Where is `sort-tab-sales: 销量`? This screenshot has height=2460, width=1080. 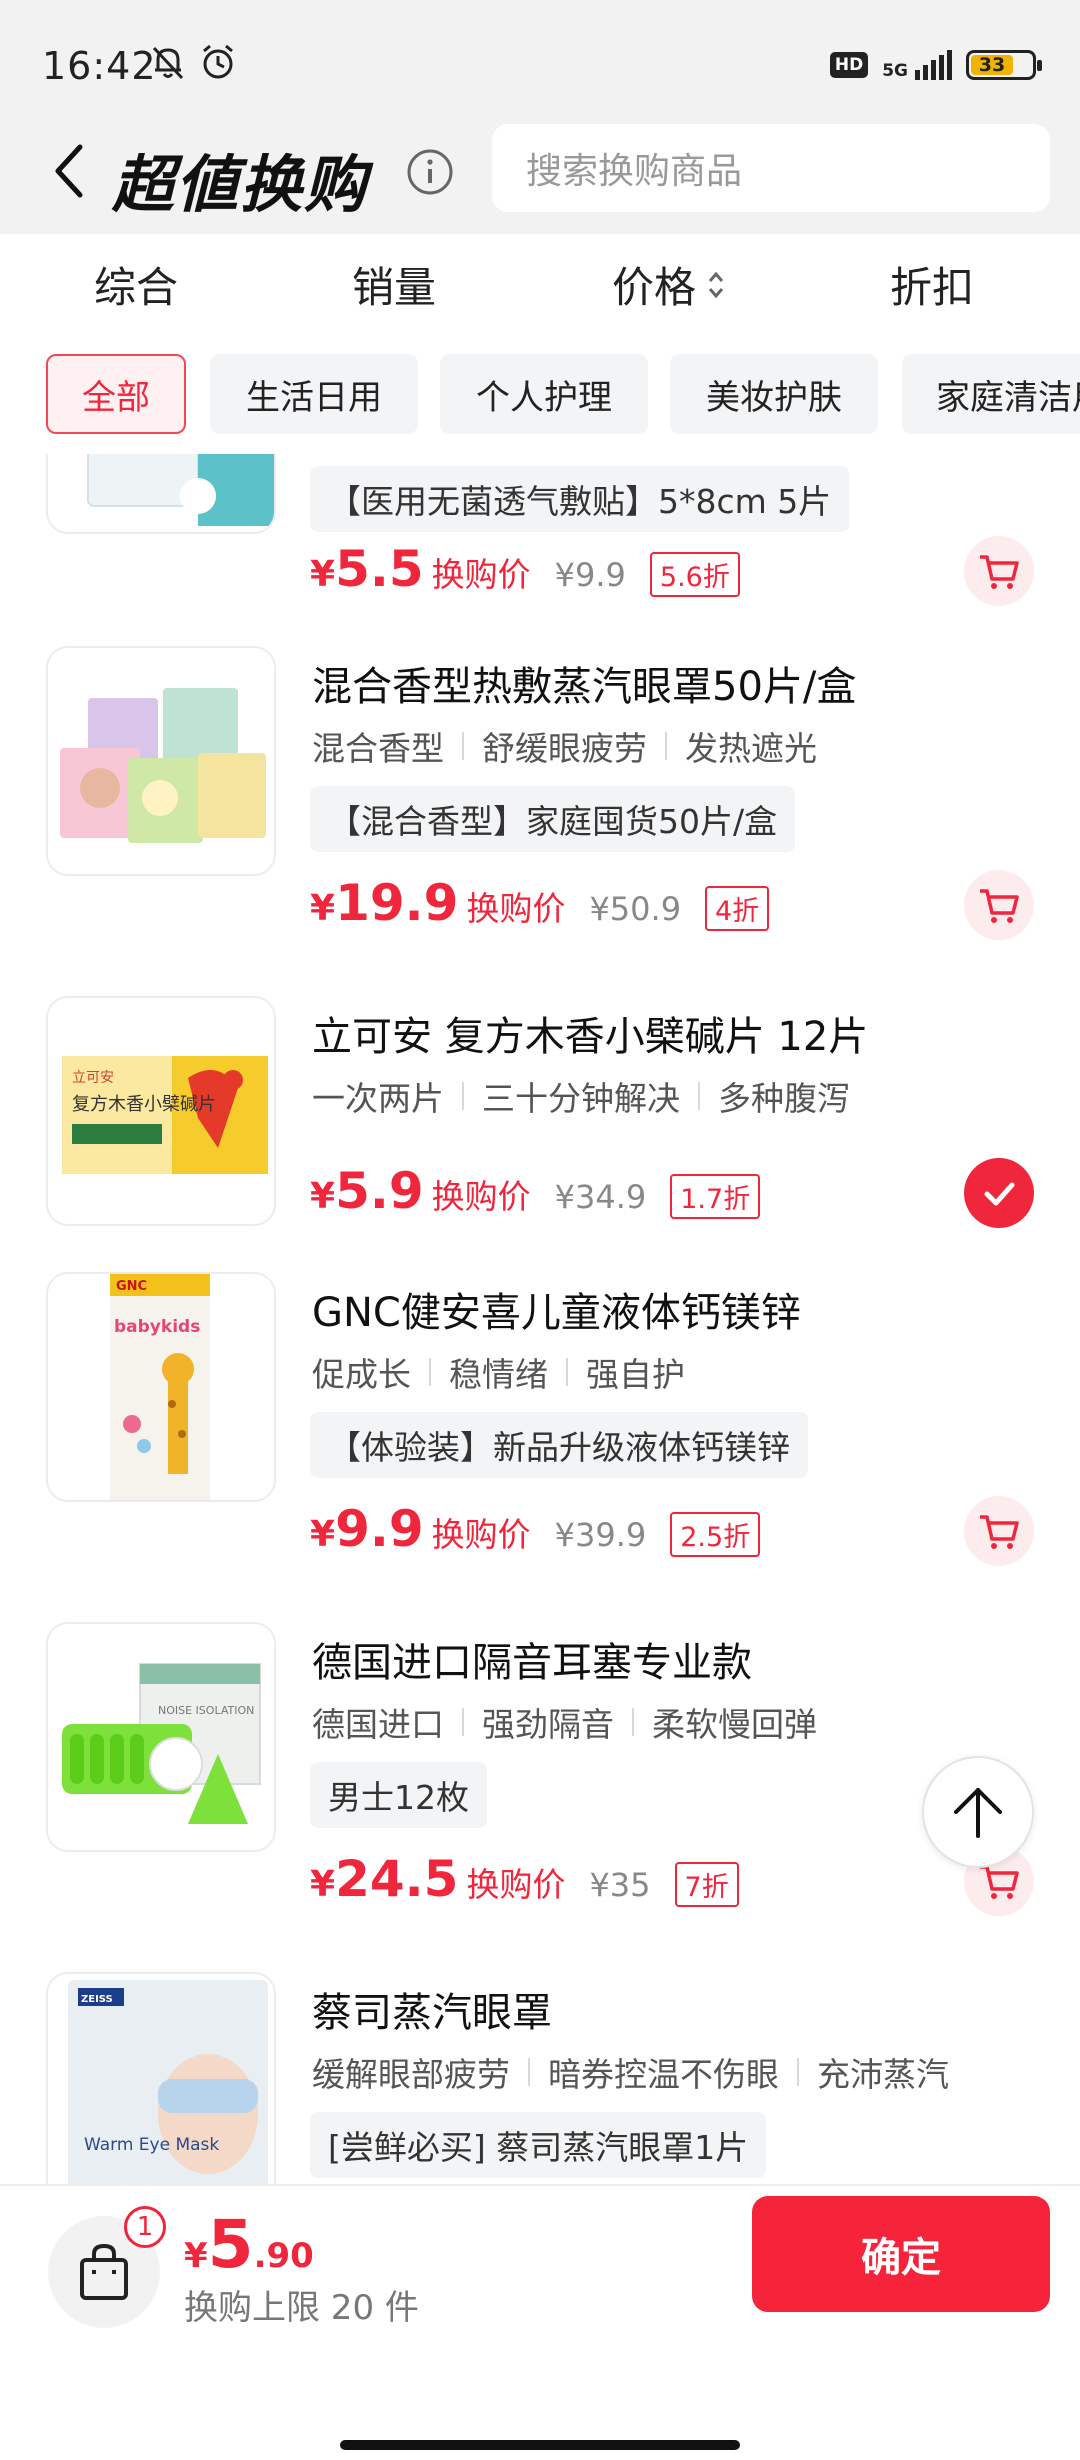
sort-tab-sales: 销量 is located at coordinates (394, 284).